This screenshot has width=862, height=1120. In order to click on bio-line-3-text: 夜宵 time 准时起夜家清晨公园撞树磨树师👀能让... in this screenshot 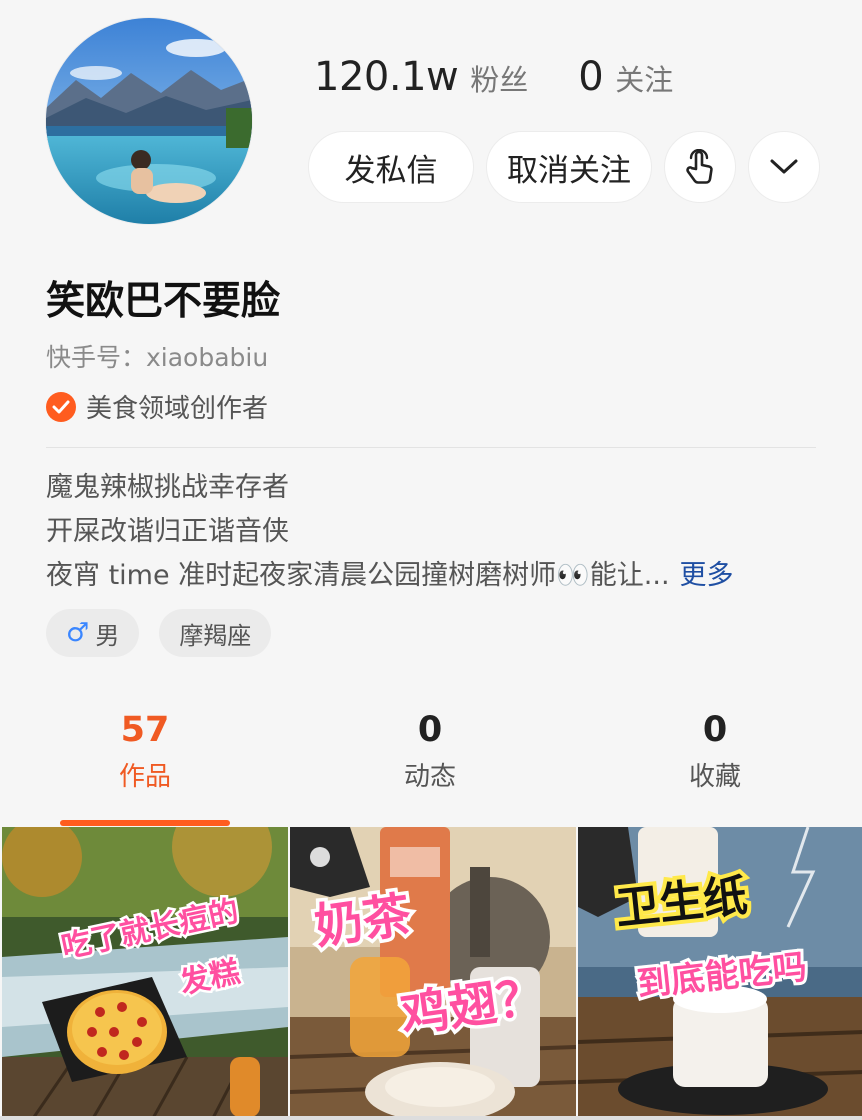, I will do `click(358, 575)`.